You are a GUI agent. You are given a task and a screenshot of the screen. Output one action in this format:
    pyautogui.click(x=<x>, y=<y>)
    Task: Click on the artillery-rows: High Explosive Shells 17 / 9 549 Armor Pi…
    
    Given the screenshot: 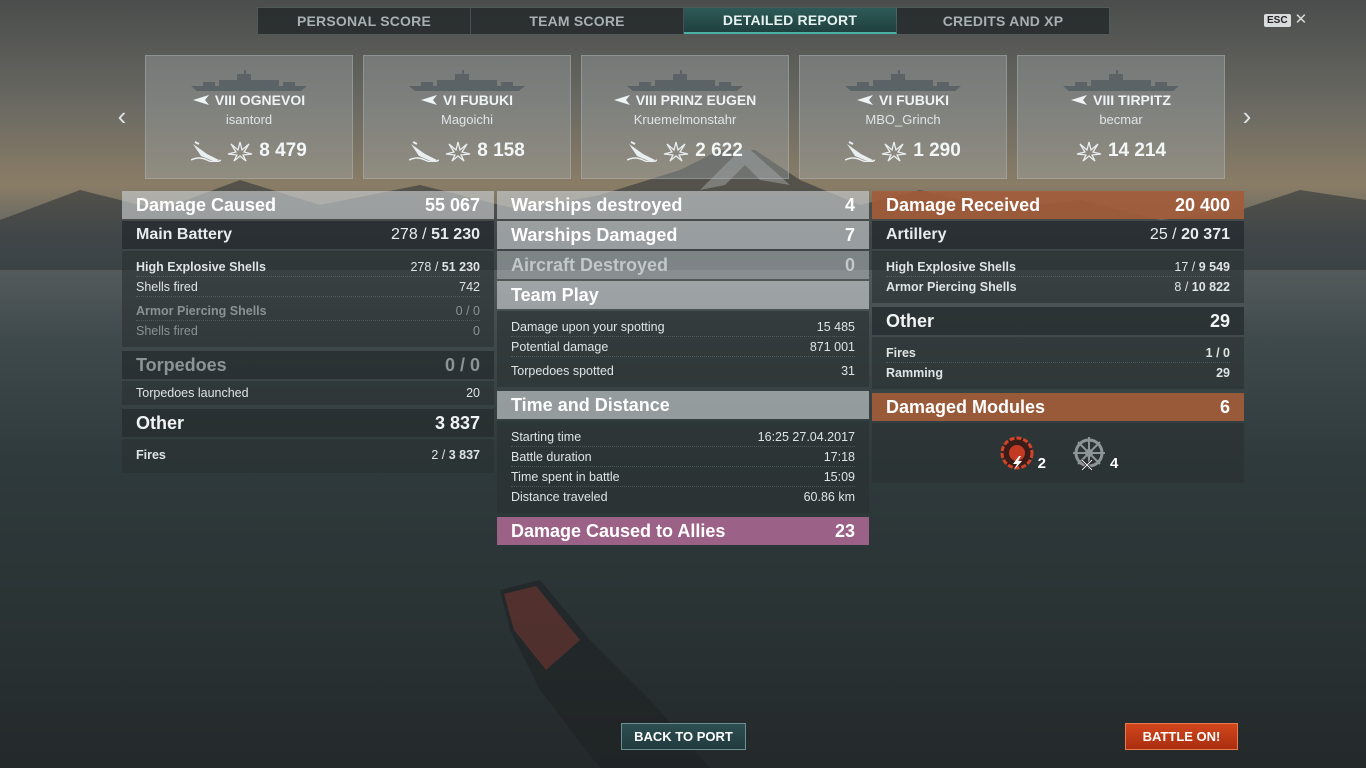 What is the action you would take?
    pyautogui.click(x=1058, y=277)
    